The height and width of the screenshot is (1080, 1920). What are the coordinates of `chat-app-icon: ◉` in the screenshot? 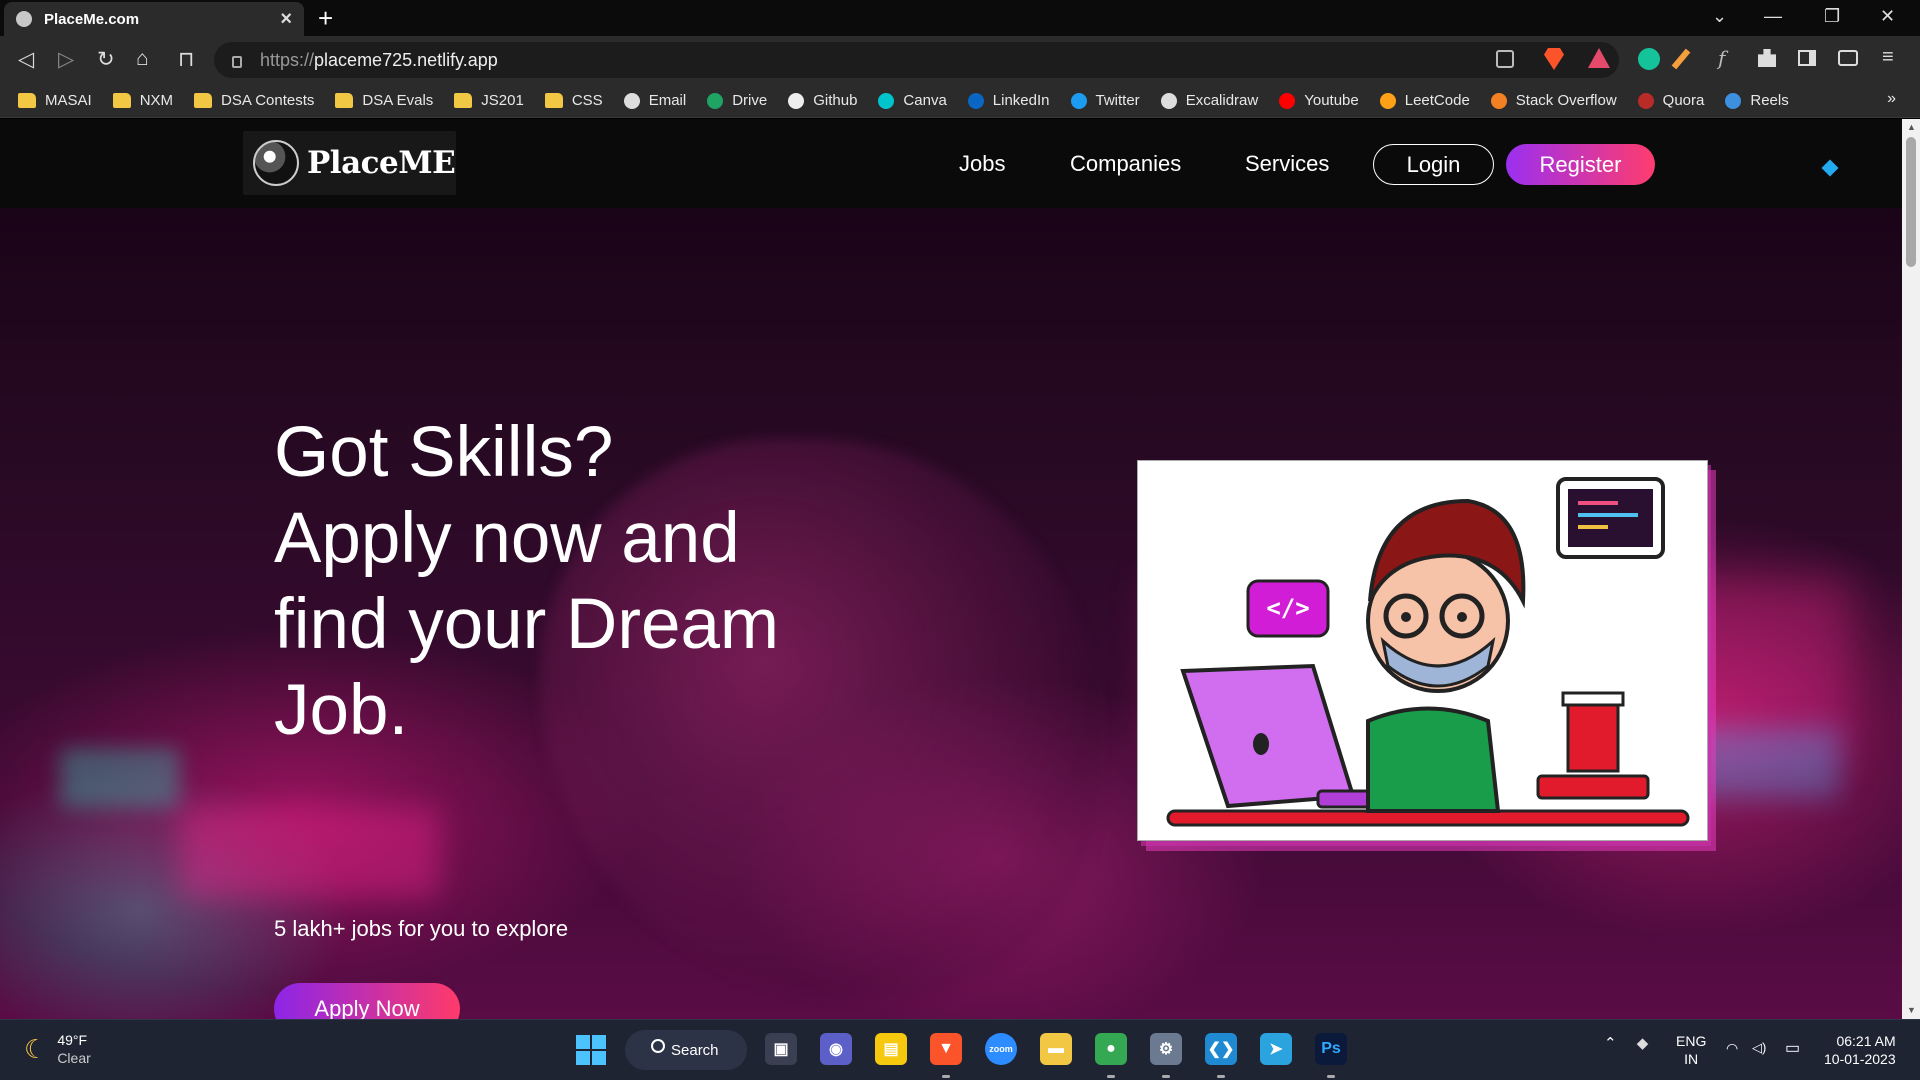 It's located at (836, 1049).